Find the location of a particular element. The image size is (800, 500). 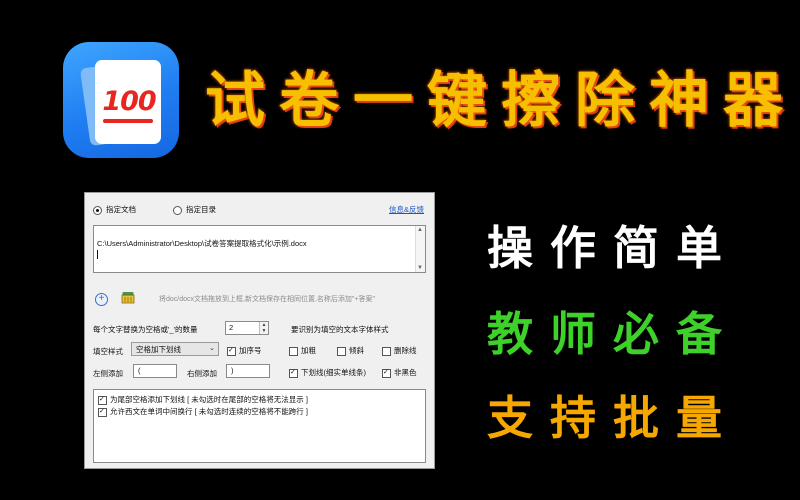

chevron-down-icon: ⌄ is located at coordinates (212, 348).